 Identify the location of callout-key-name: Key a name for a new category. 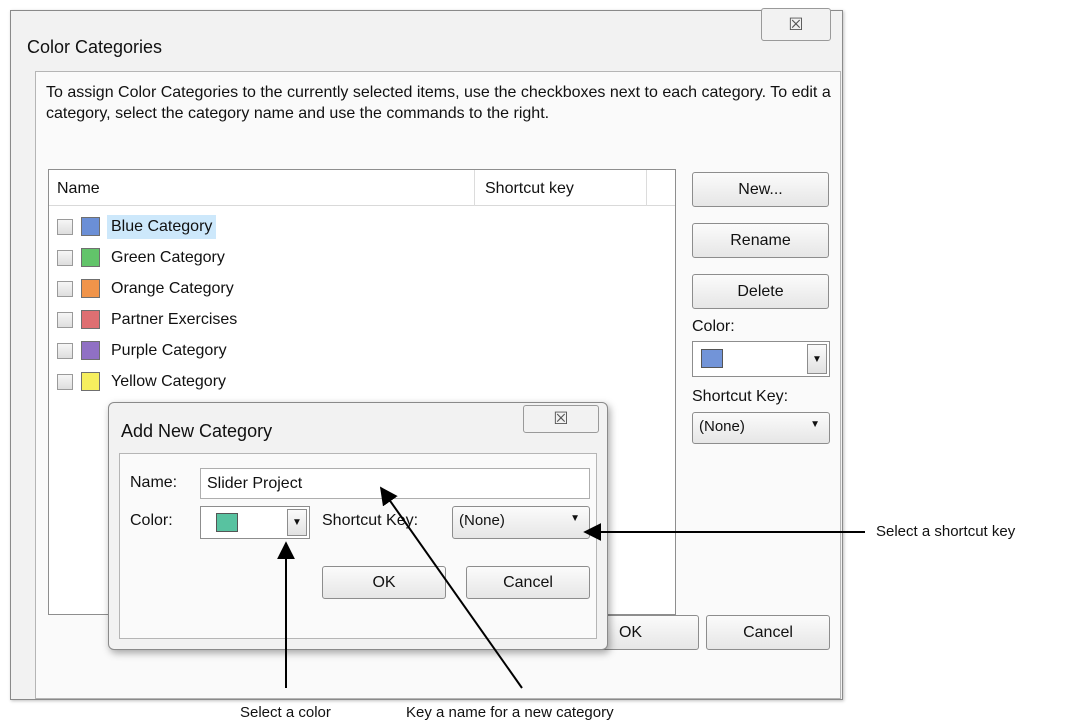
(510, 712).